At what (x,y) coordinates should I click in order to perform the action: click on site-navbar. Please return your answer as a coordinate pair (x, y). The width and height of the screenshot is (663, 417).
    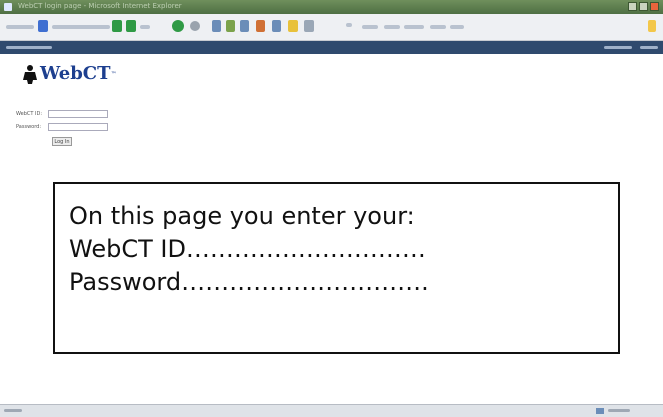
    Looking at the image, I should click on (331, 47).